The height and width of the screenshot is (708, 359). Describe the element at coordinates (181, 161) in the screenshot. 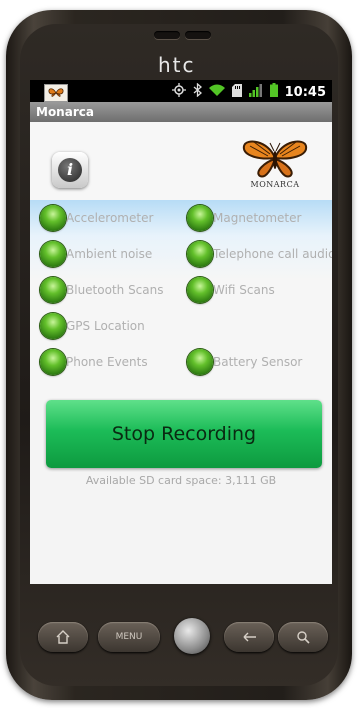

I see `header-area: i MONARCA` at that location.